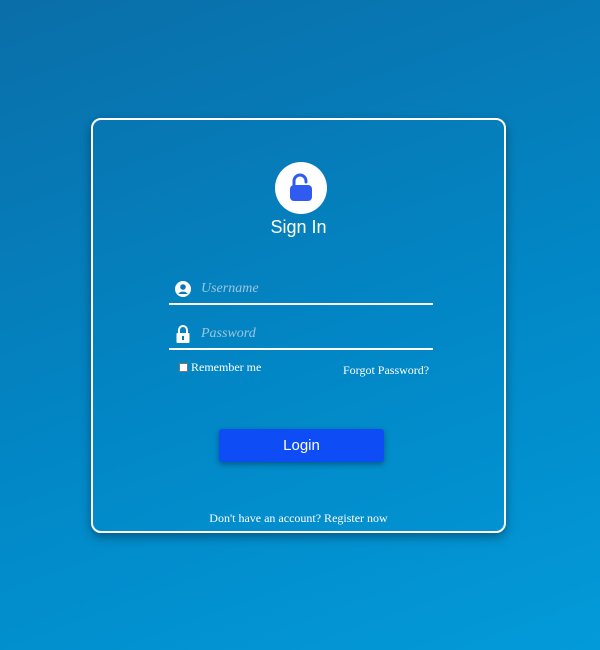  I want to click on user-icon, so click(183, 289).